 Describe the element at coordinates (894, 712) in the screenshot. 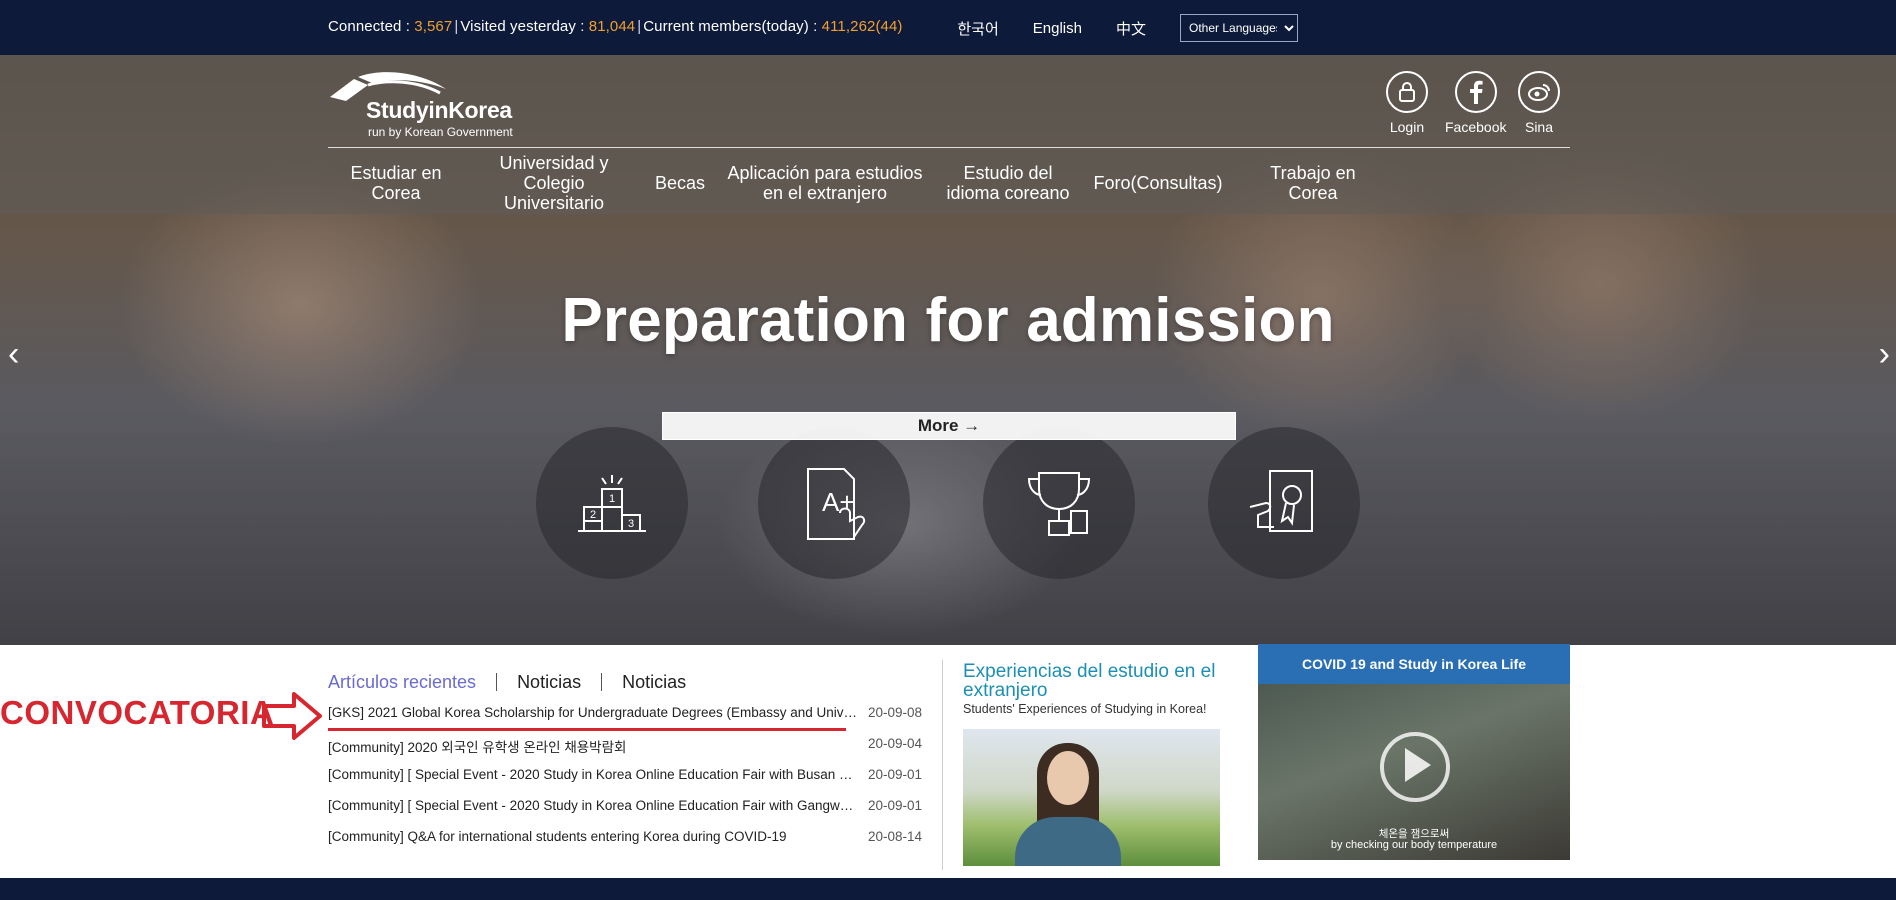

I see `news-item-date: 20-09-08` at that location.